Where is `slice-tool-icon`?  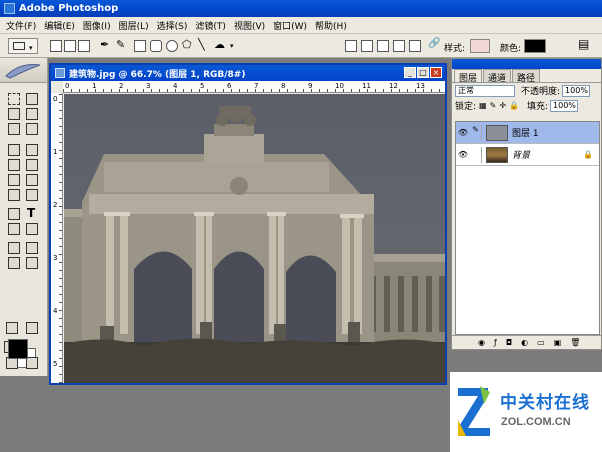
slice-tool-icon is located at coordinates (31, 128).